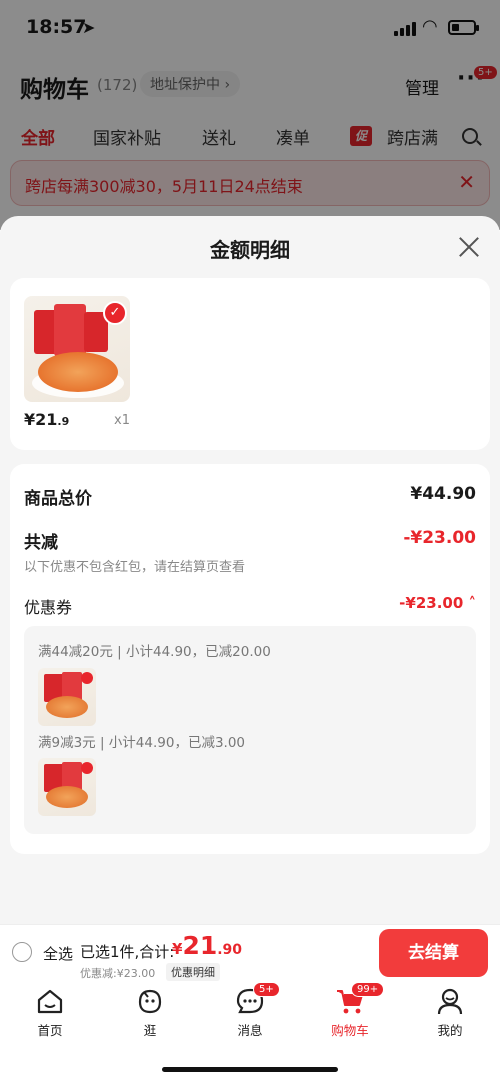 This screenshot has width=500, height=1082. What do you see at coordinates (433, 953) in the screenshot?
I see `checkout-button: 去结算` at bounding box center [433, 953].